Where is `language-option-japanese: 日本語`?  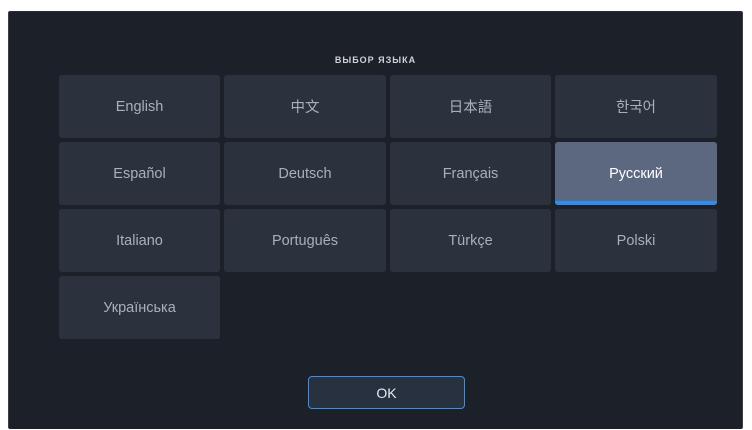
language-option-japanese: 日本語 is located at coordinates (470, 106).